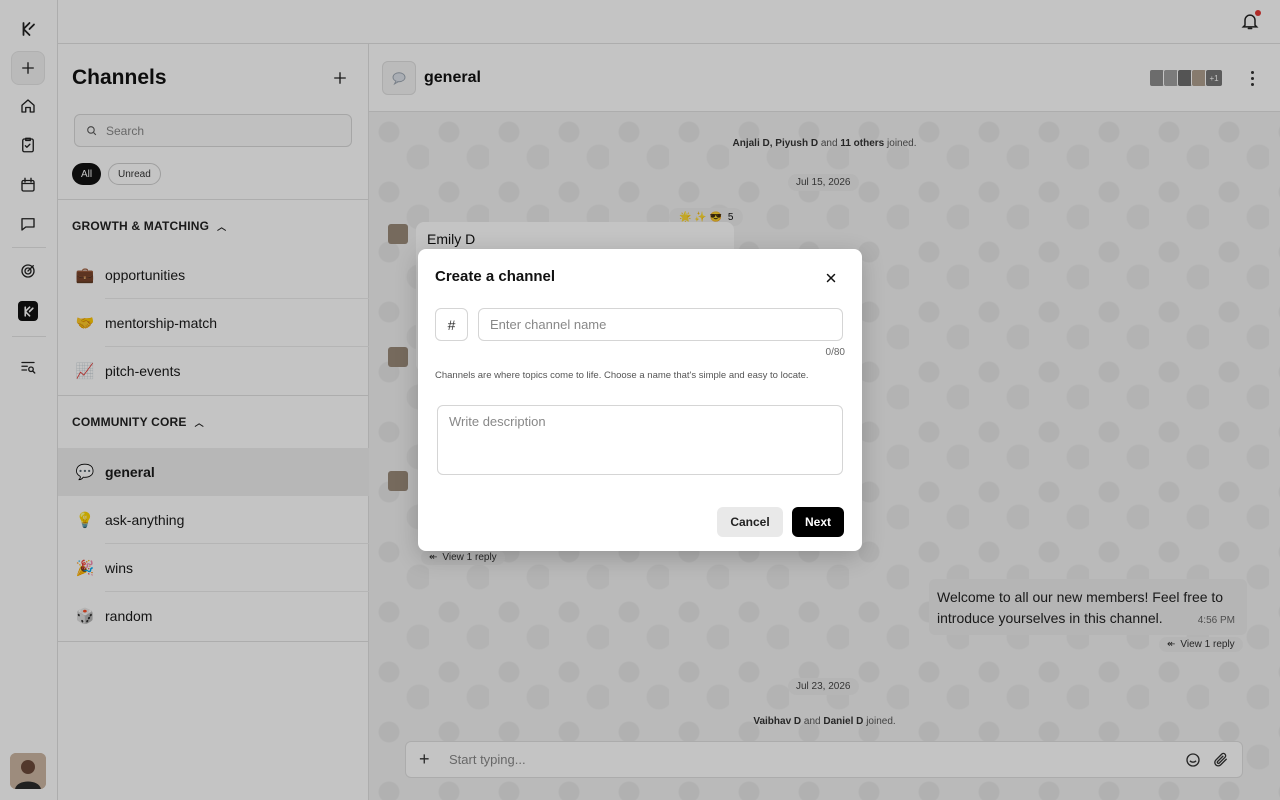 This screenshot has height=800, width=1280. What do you see at coordinates (750, 522) in the screenshot?
I see `cancel-button: Cancel` at bounding box center [750, 522].